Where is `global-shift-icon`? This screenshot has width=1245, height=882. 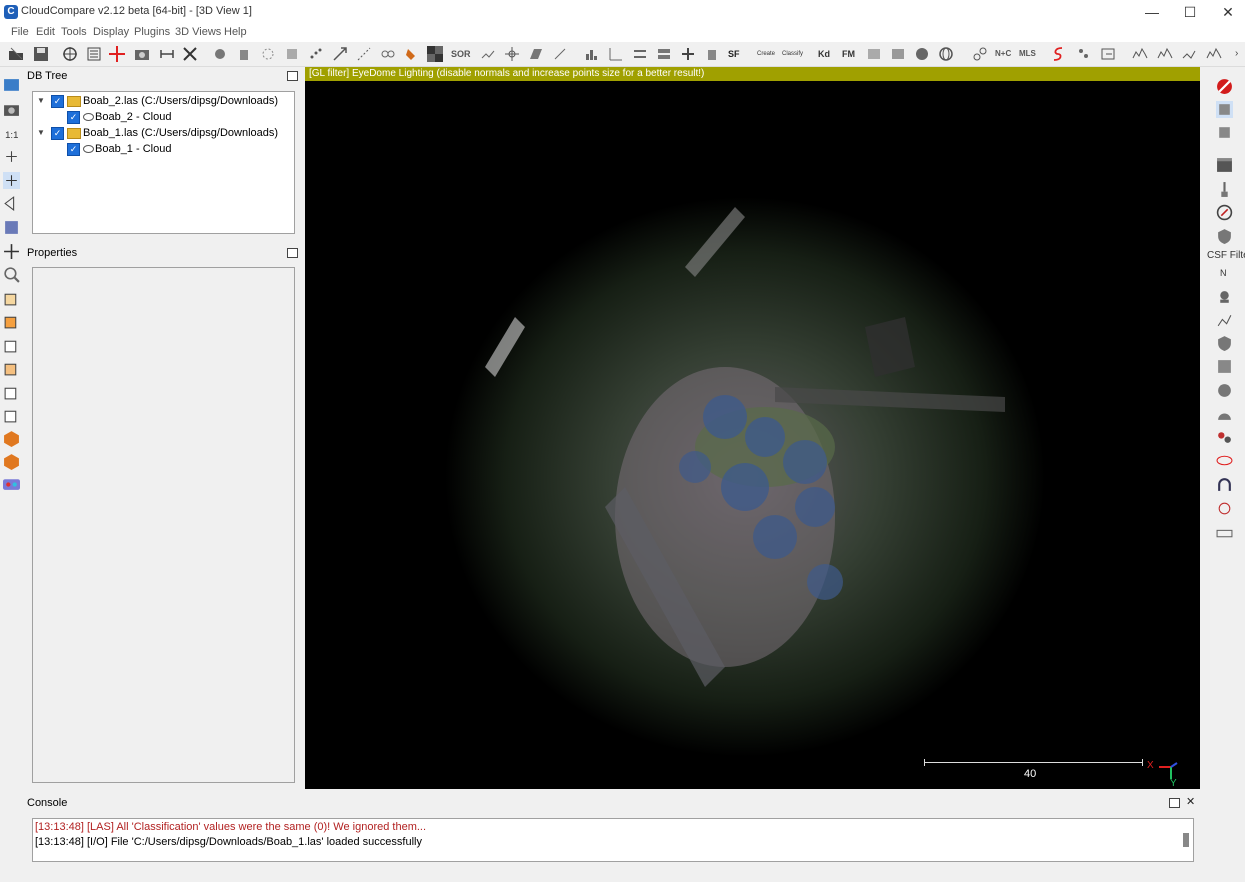 global-shift-icon is located at coordinates (70, 54).